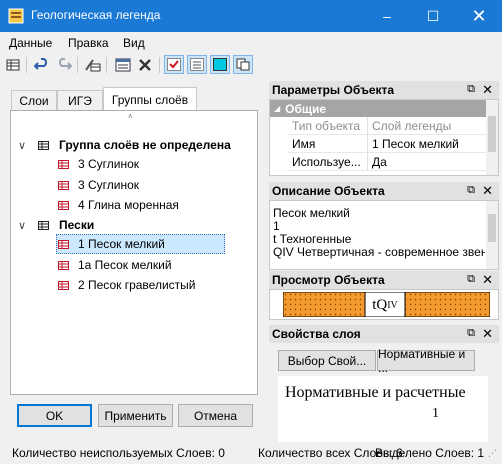  What do you see at coordinates (54, 415) in the screenshot?
I see `ok-button: OK` at bounding box center [54, 415].